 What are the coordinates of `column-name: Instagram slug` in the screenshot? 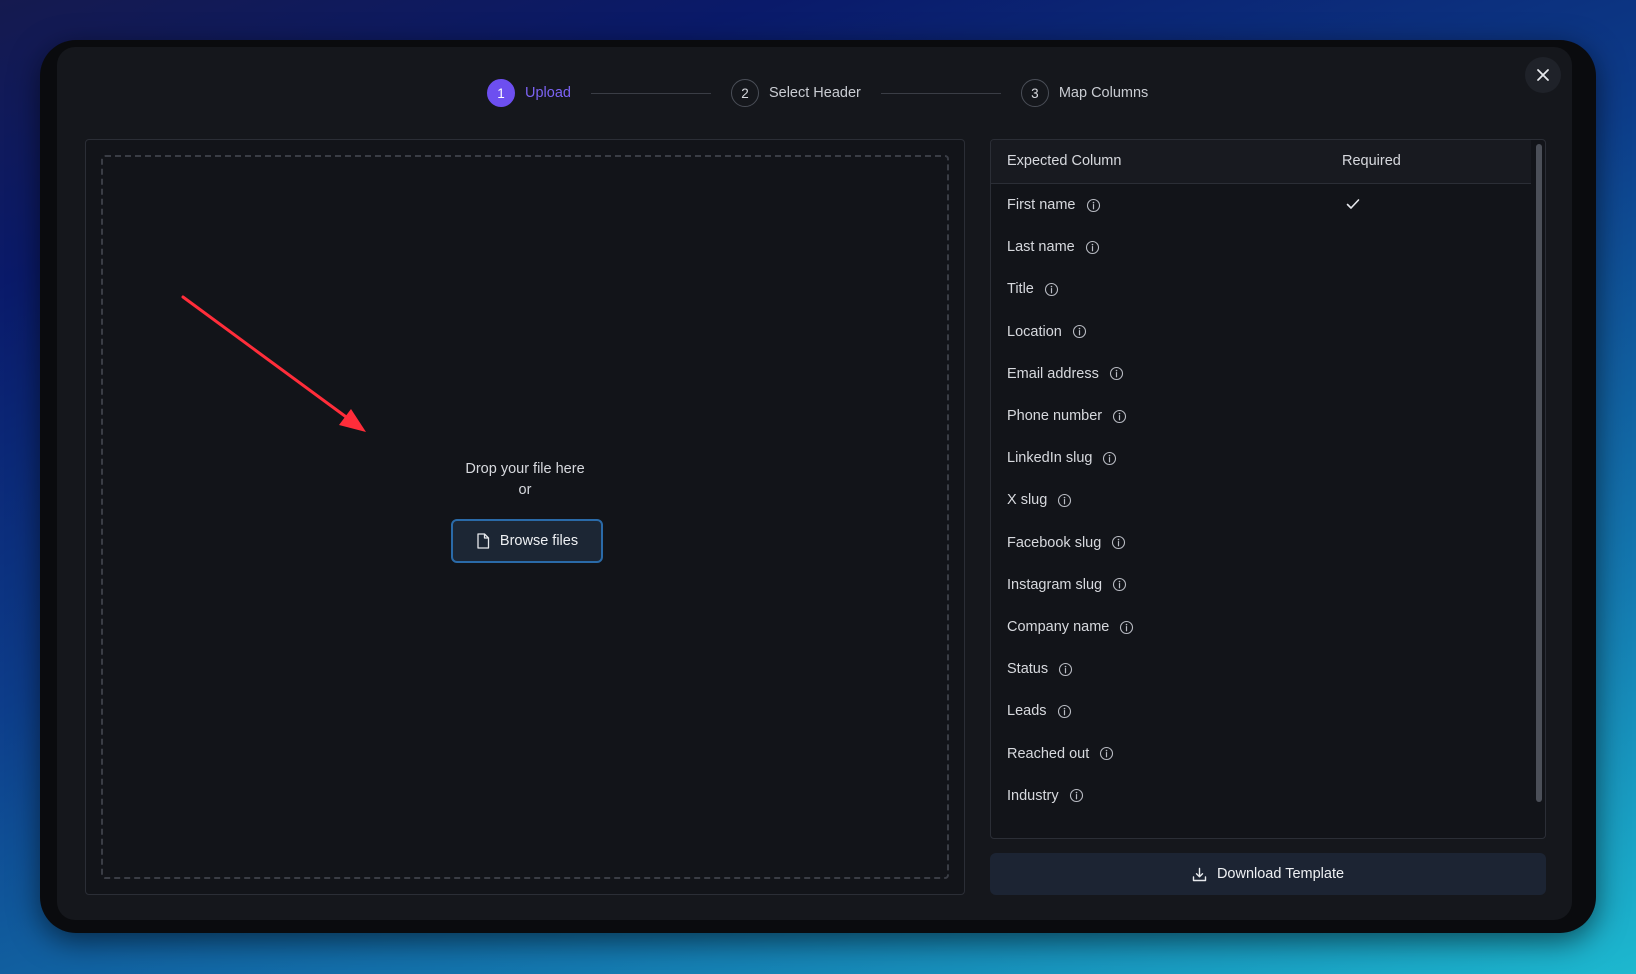 It's located at (1055, 584).